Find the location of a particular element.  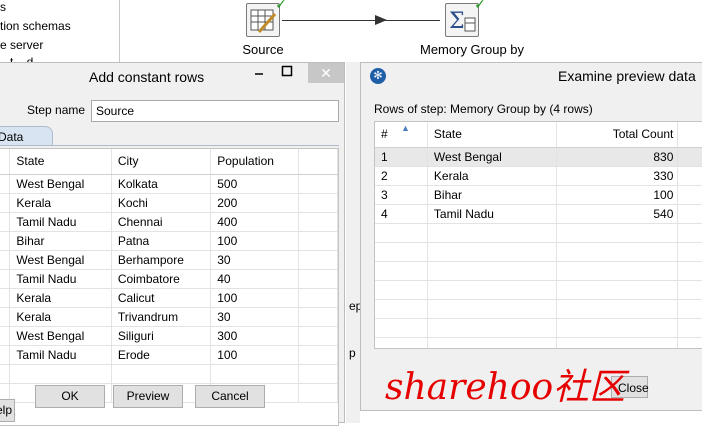

table-cell: Kochi is located at coordinates (161, 203).